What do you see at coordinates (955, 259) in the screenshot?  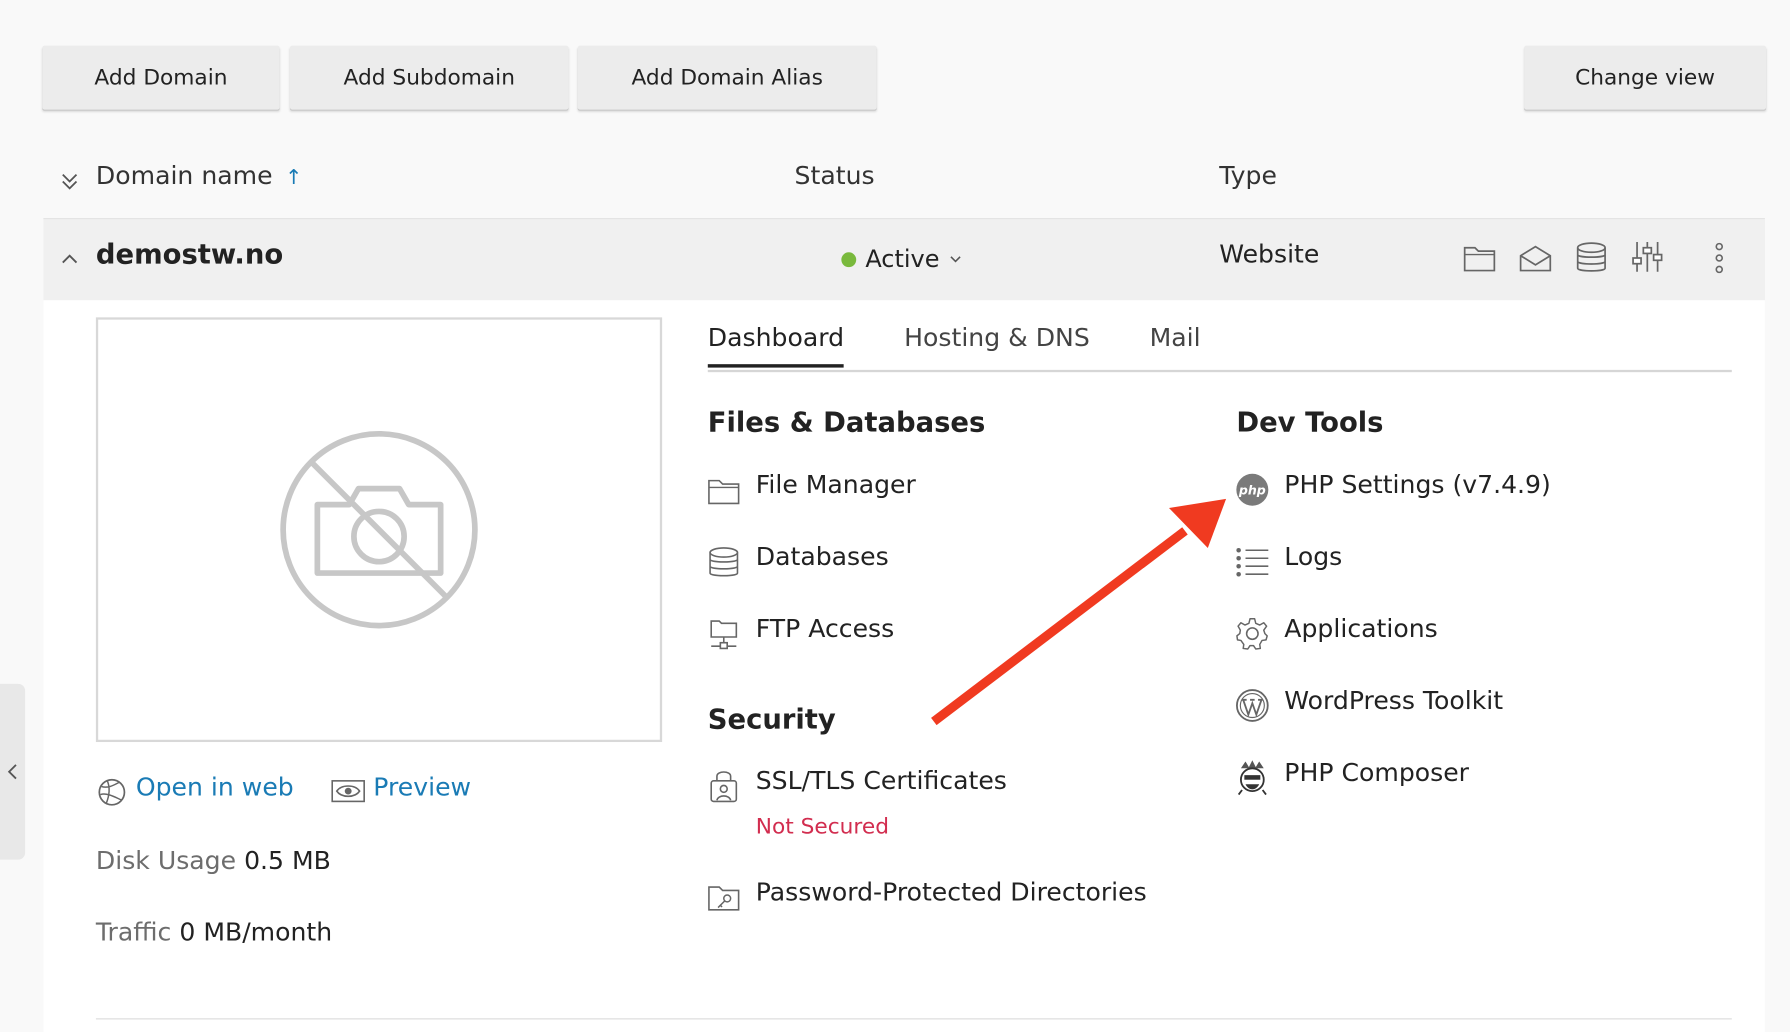 I see `chevron-down-icon` at bounding box center [955, 259].